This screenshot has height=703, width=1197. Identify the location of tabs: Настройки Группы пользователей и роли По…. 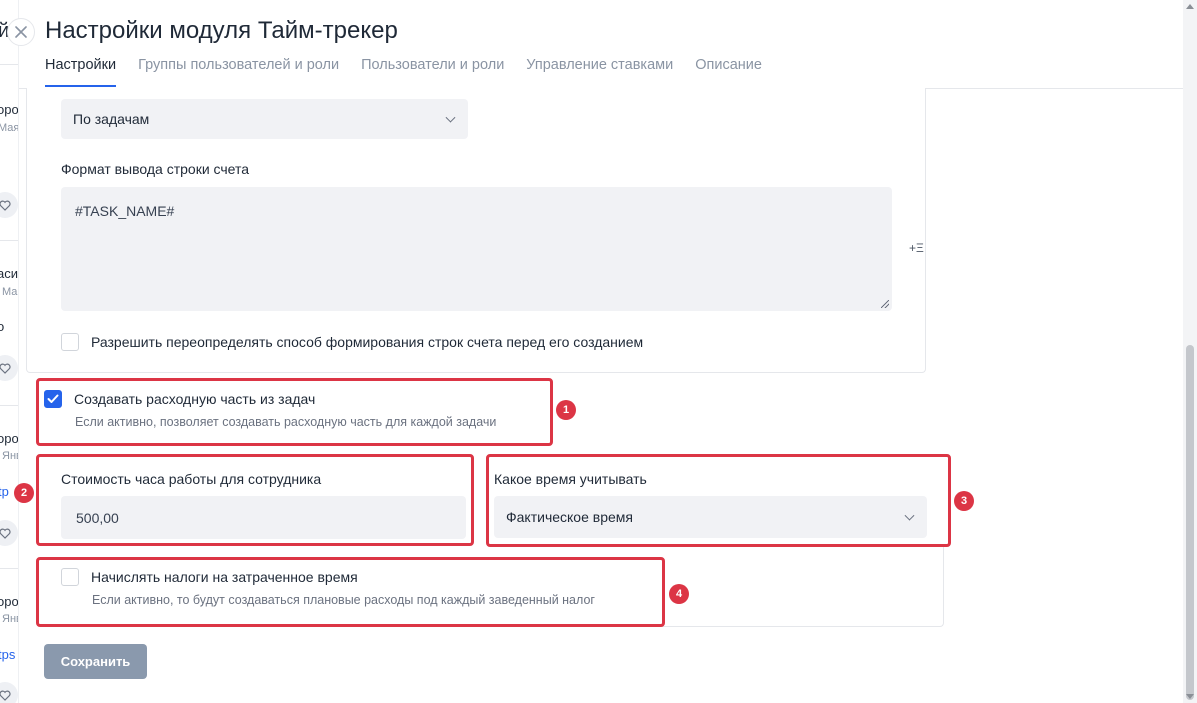
(403, 72).